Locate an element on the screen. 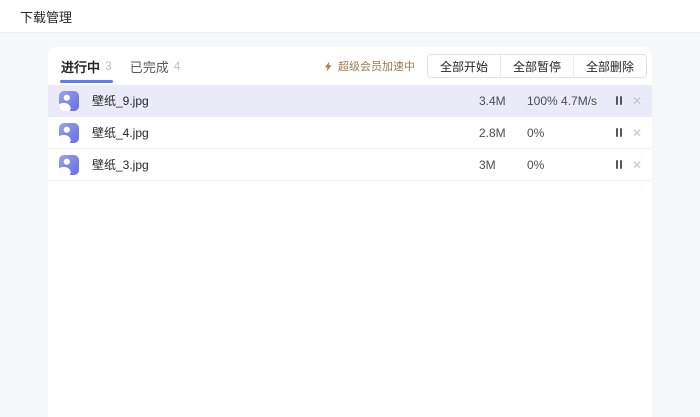  lightning-icon is located at coordinates (328, 66).